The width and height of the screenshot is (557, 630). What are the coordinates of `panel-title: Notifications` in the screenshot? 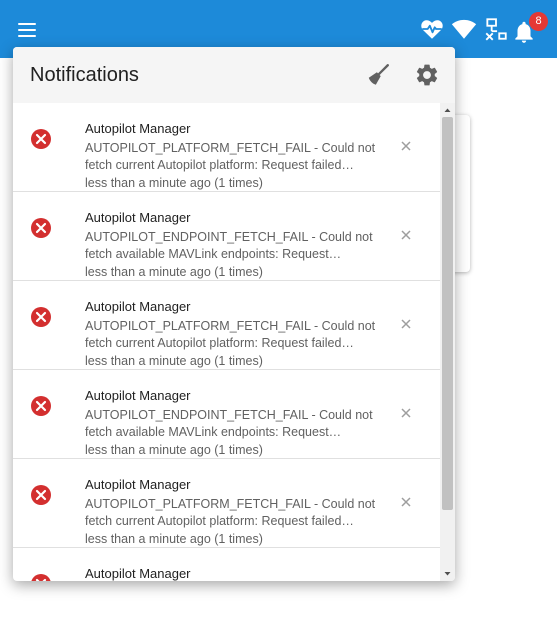 It's located at (84, 75).